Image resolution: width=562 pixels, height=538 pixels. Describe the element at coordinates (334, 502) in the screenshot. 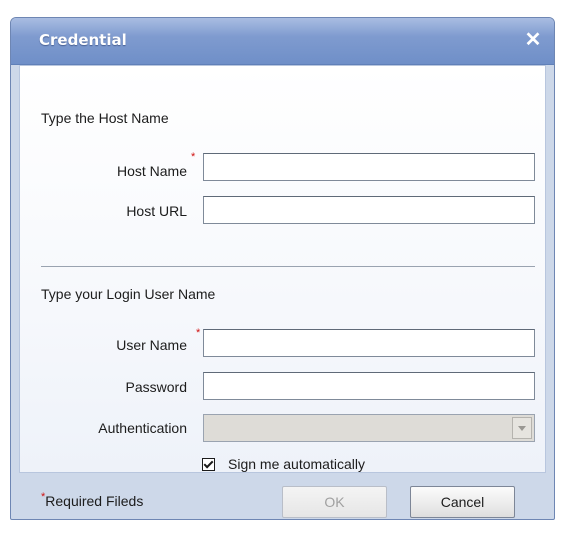

I see `ok-button: OK` at that location.